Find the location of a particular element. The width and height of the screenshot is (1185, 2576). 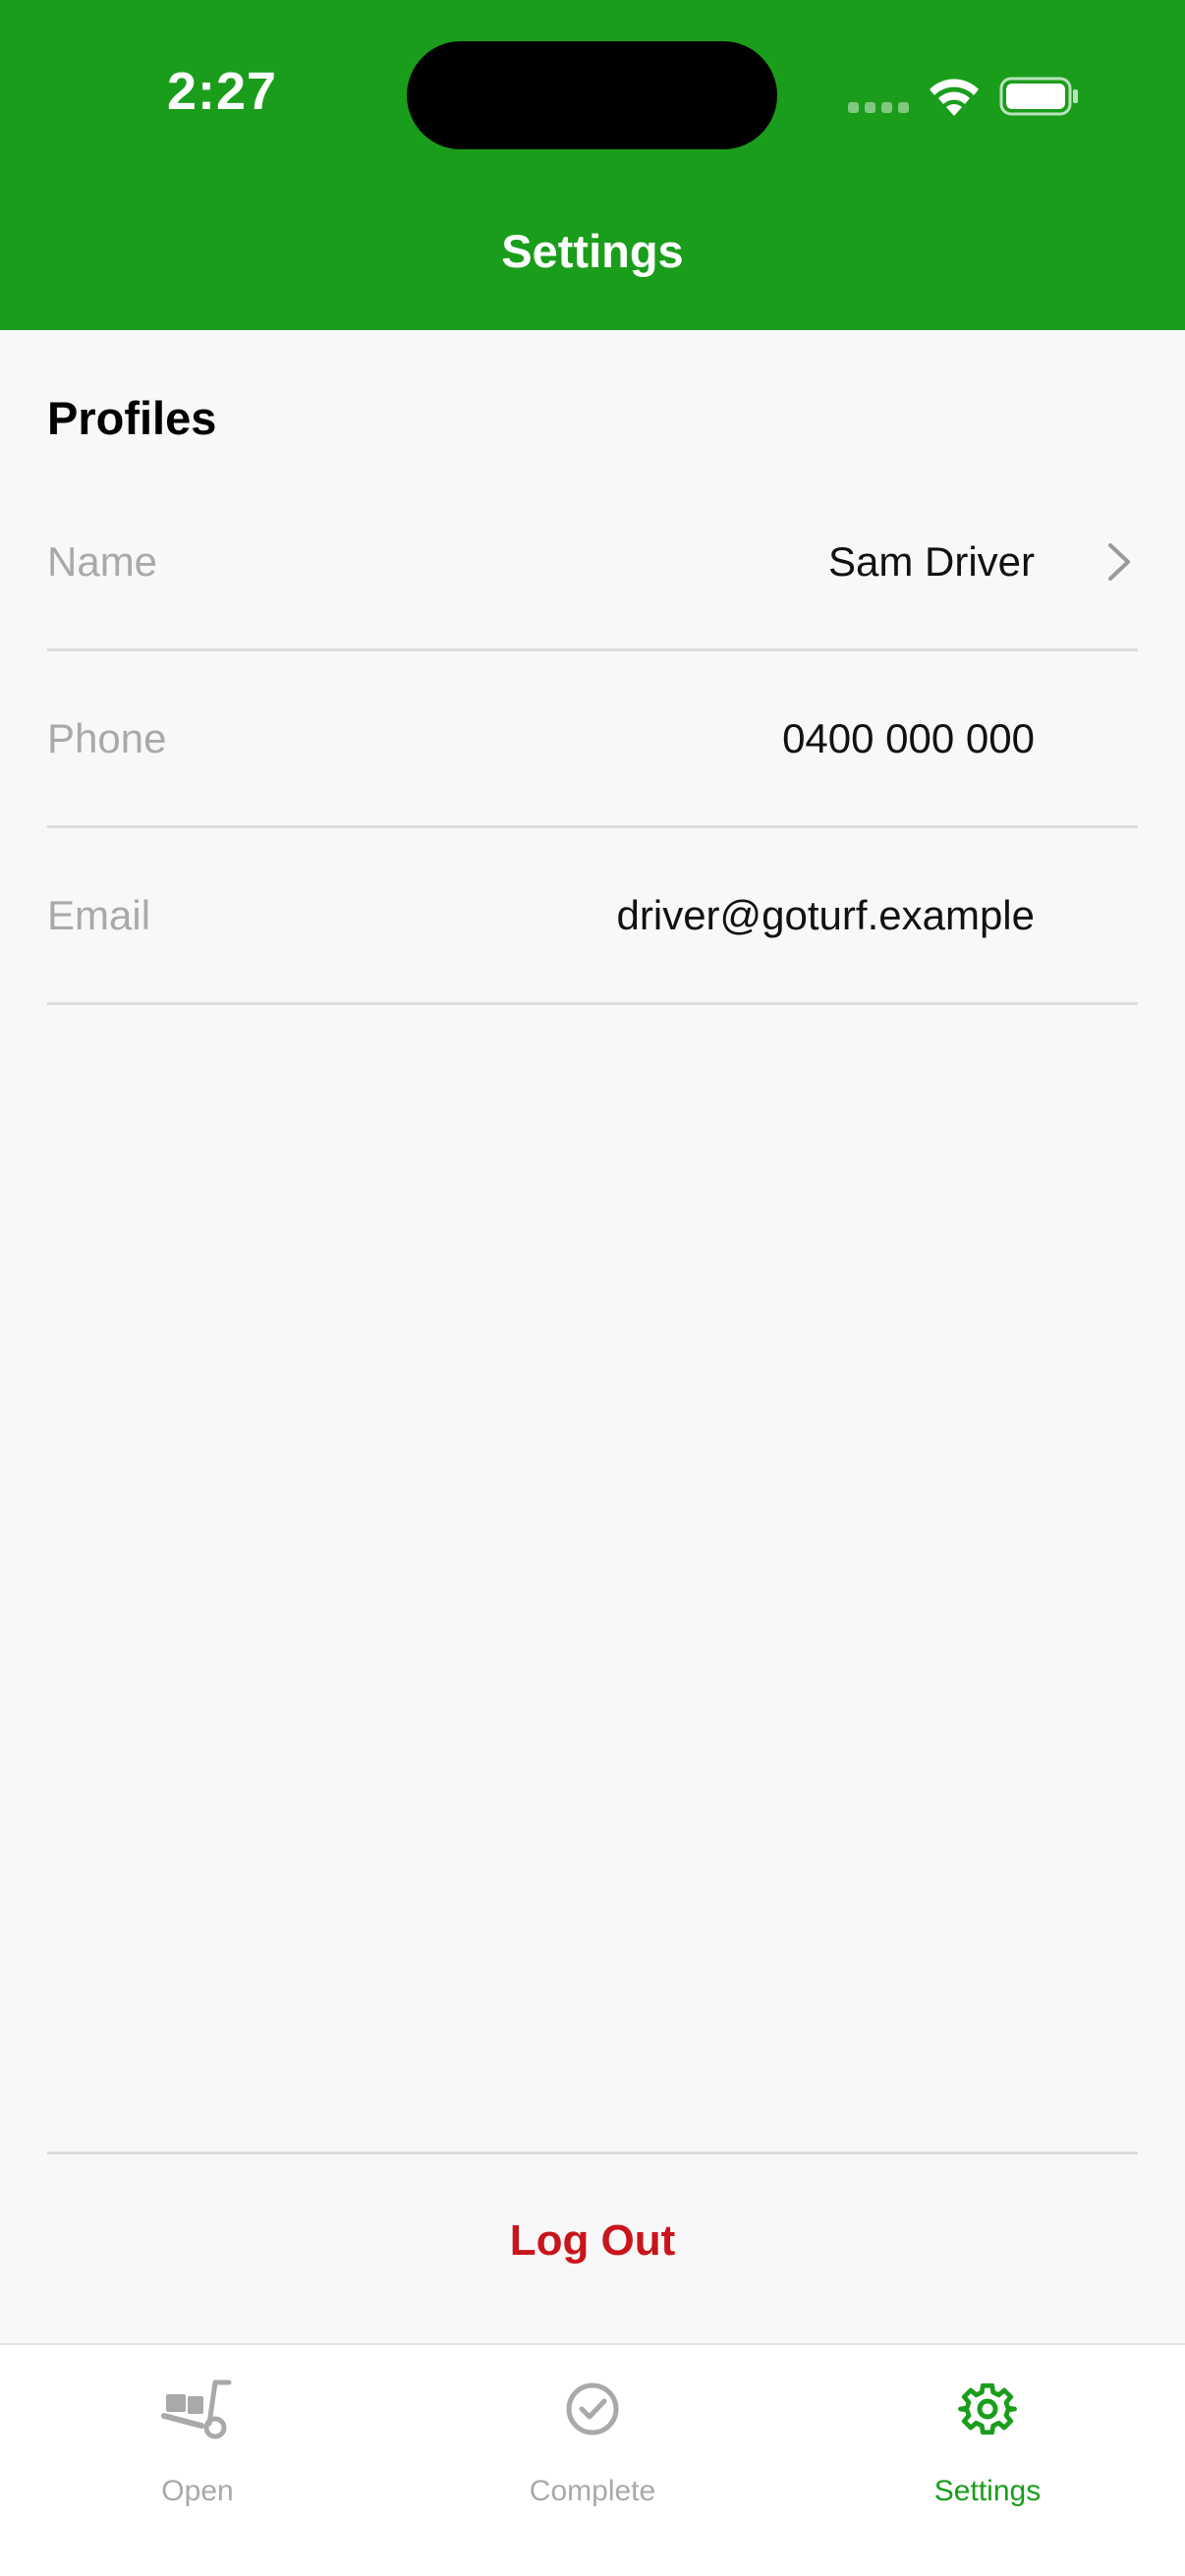

tab-label: Settings is located at coordinates (988, 2491).